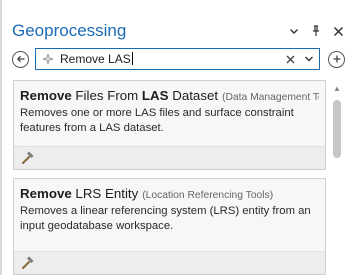  I want to click on scrollbar-thumb, so click(337, 129).